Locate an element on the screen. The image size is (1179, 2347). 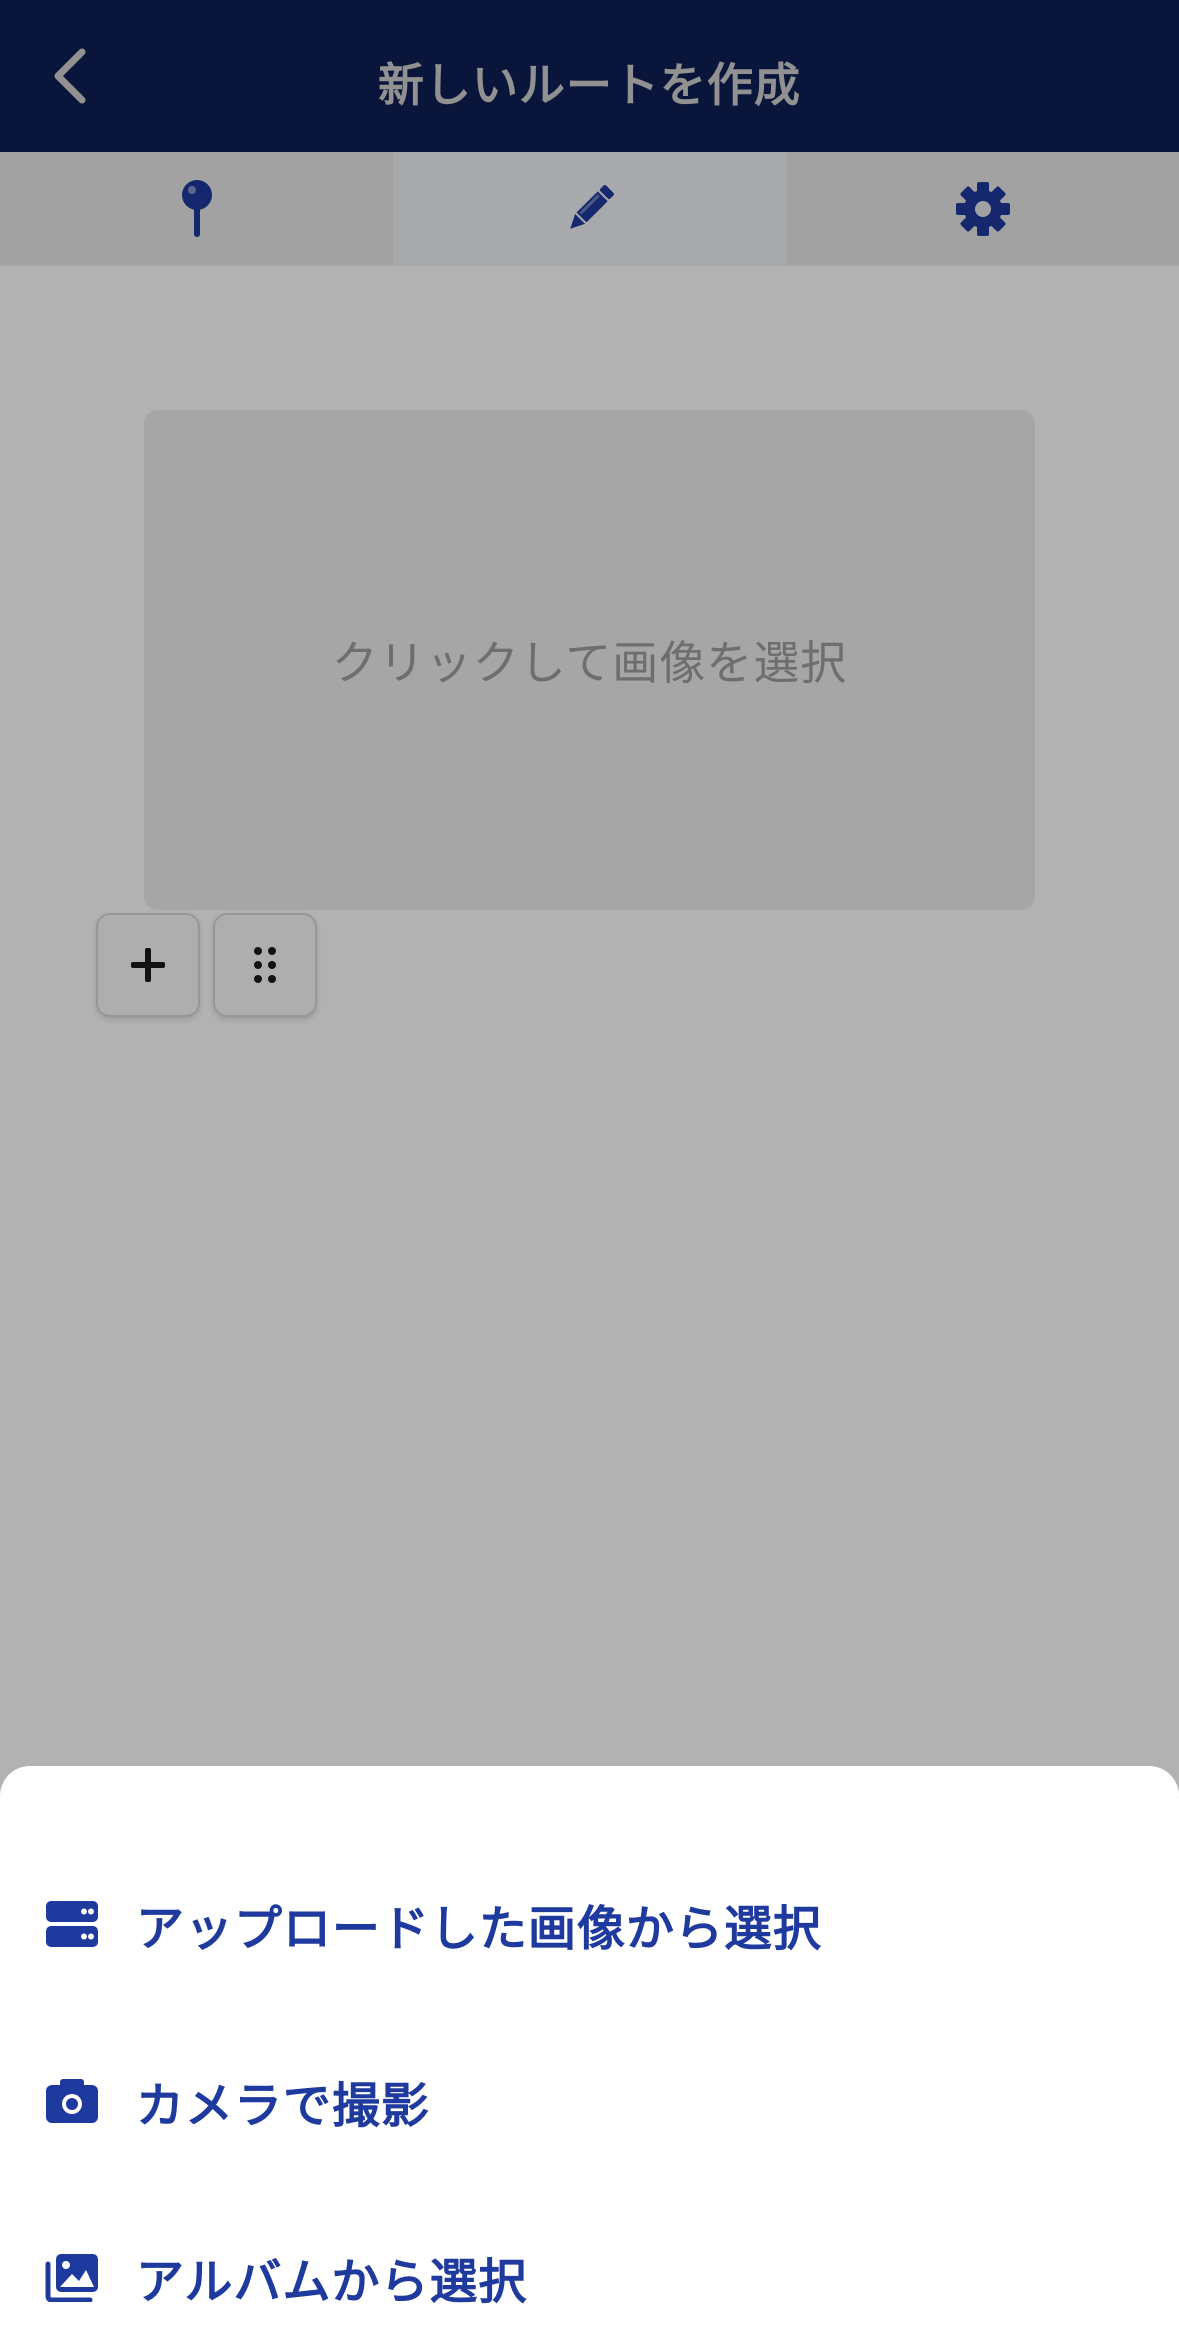
camera-icon is located at coordinates (72, 2101).